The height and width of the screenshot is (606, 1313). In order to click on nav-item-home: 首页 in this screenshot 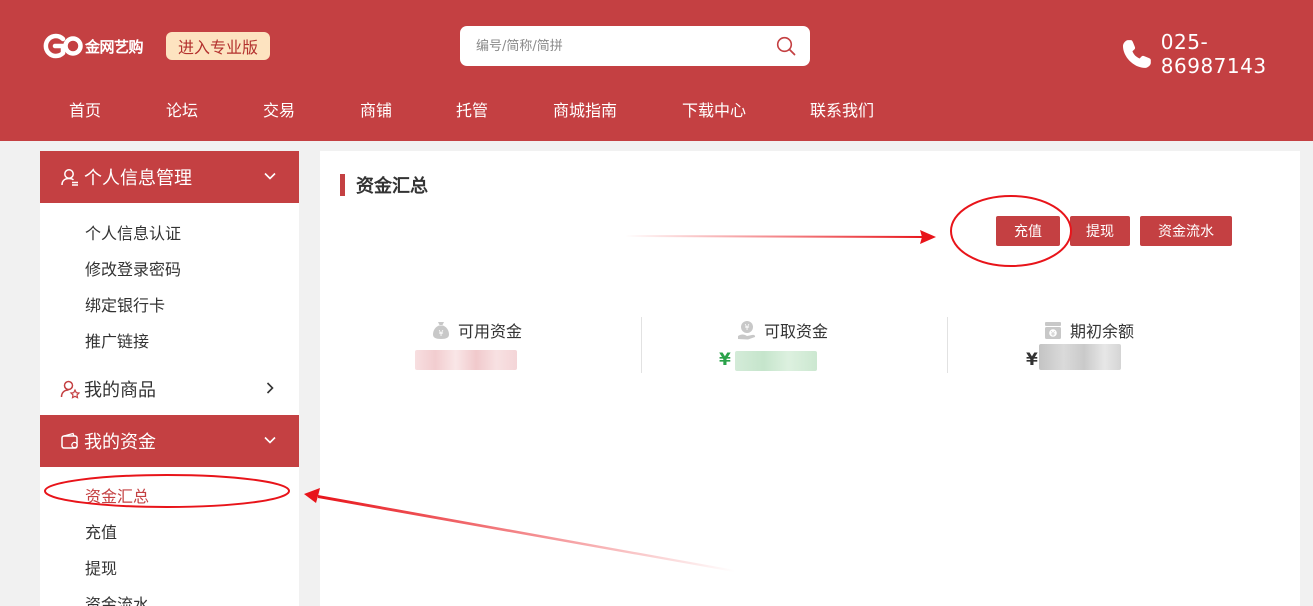, I will do `click(85, 111)`.